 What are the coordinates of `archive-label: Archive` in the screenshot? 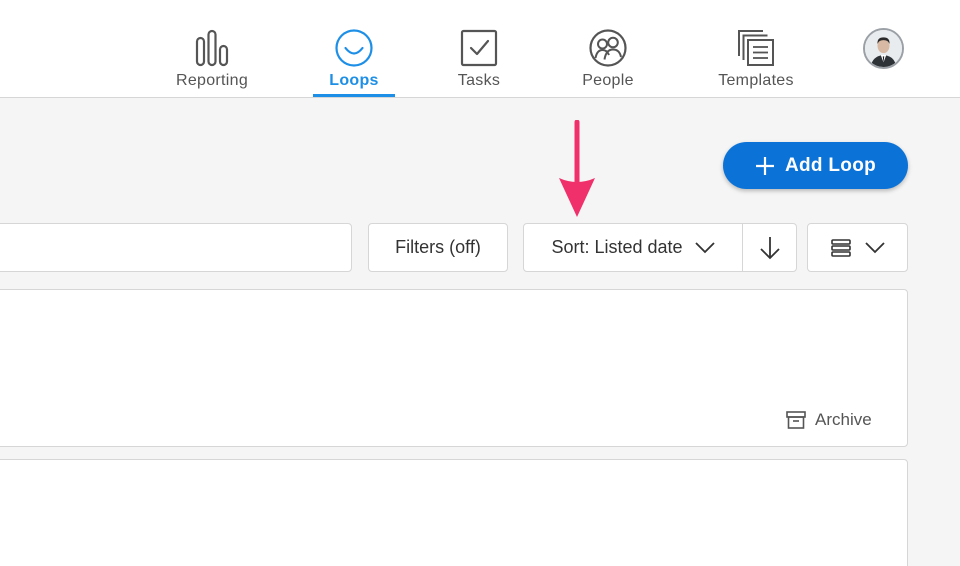 It's located at (843, 419).